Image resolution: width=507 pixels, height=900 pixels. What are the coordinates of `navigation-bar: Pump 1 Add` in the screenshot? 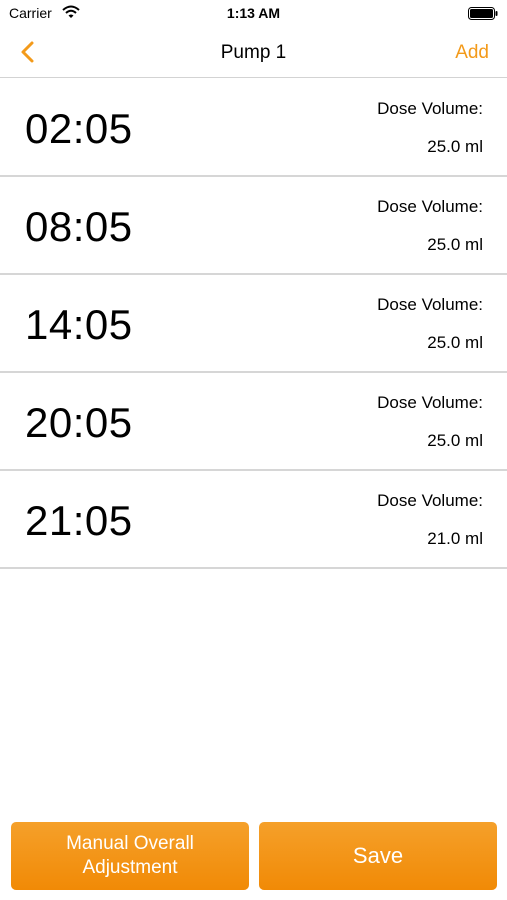 It's located at (253, 53).